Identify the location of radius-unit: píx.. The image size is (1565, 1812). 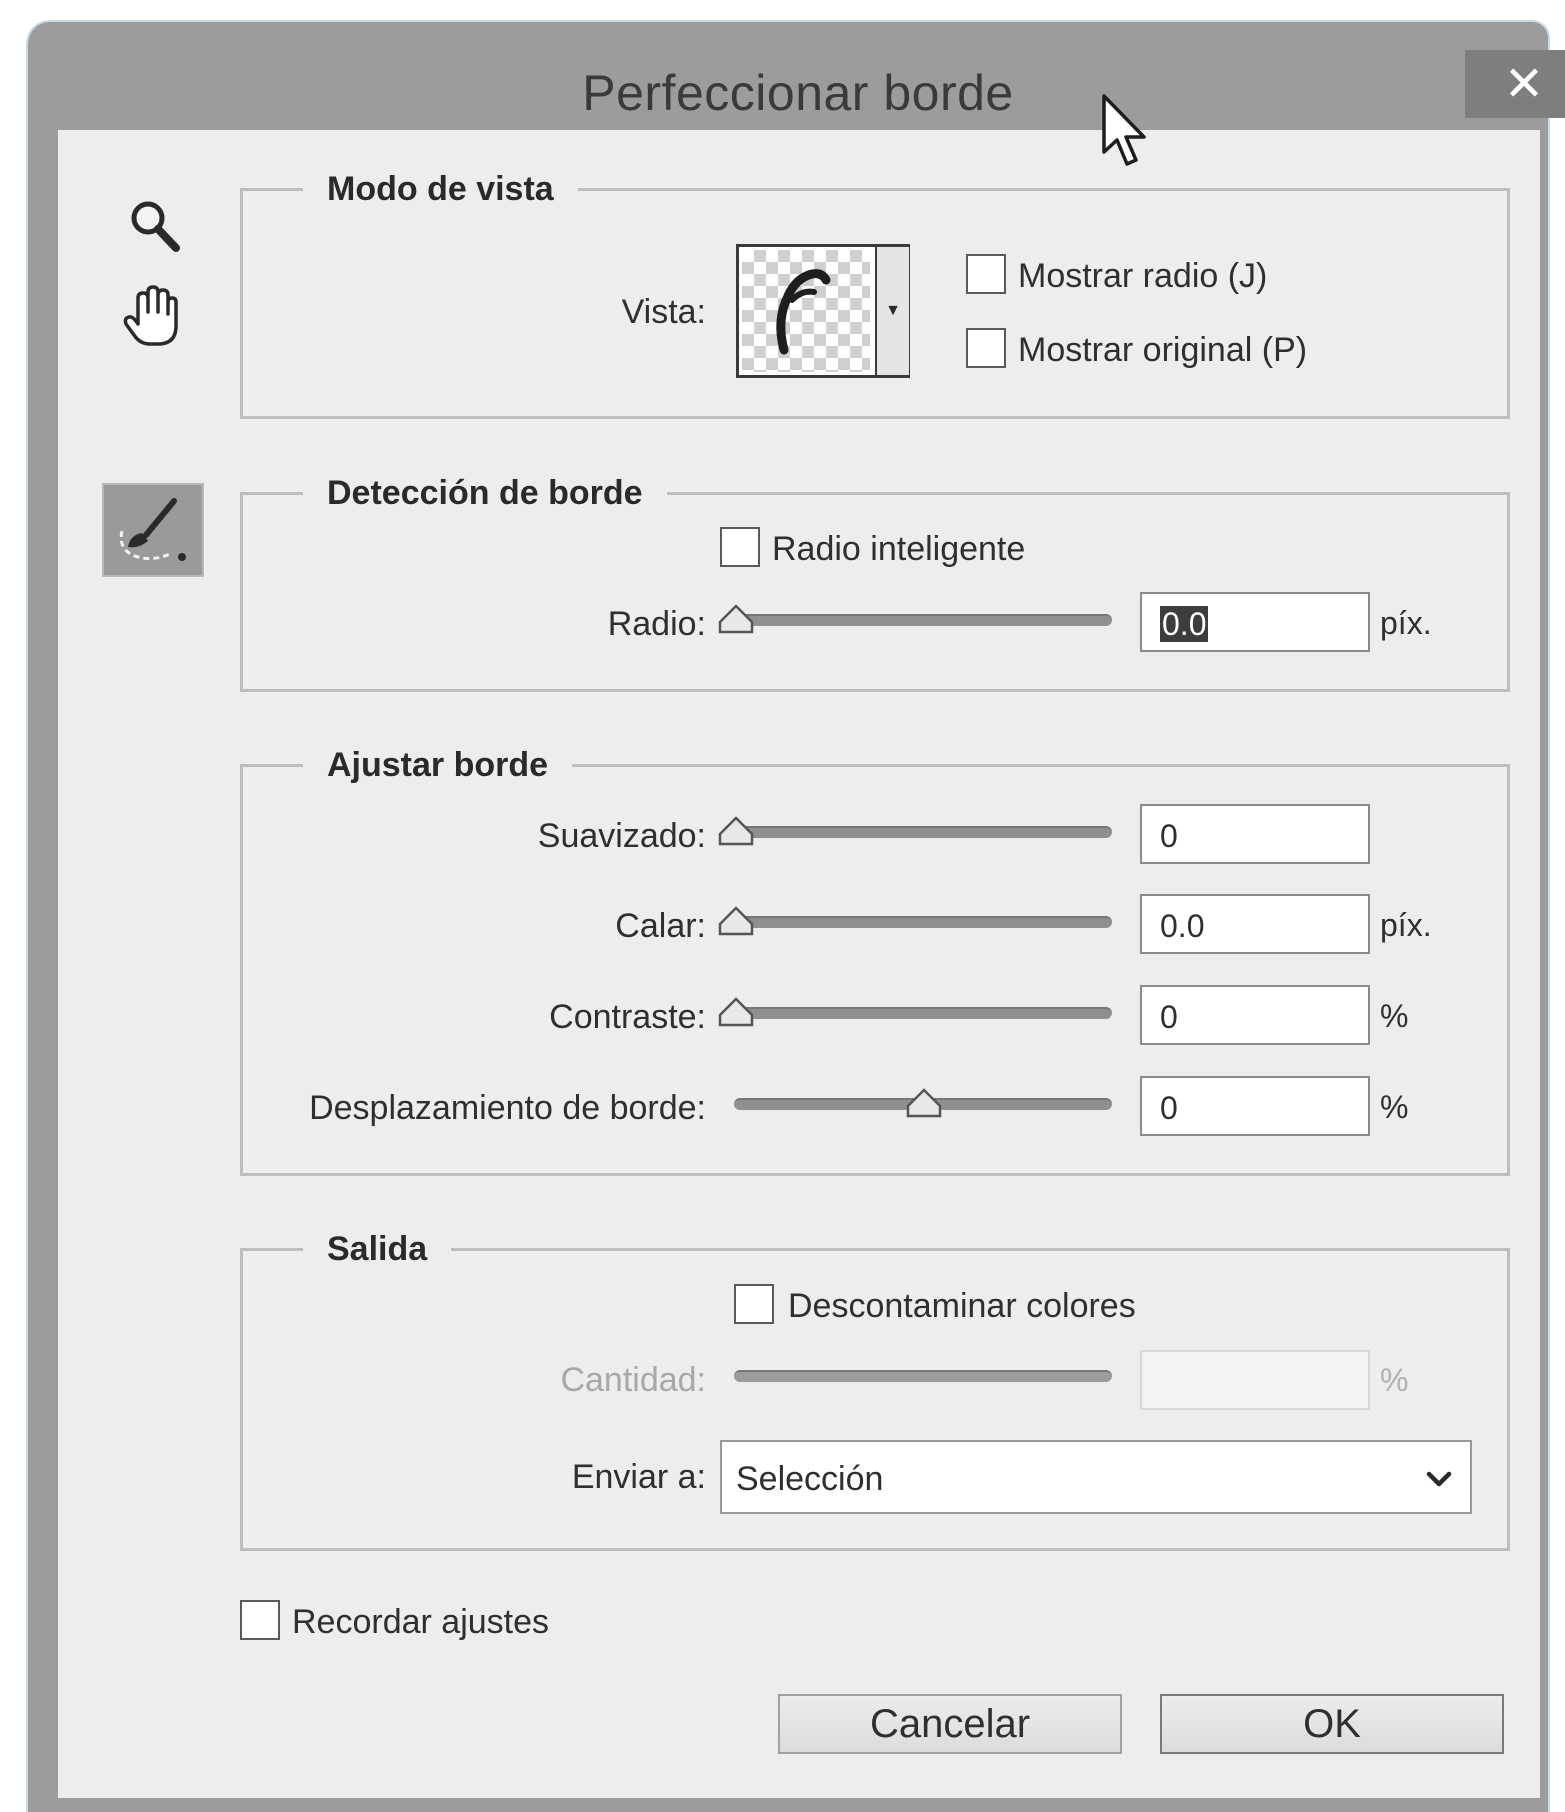
(1406, 623).